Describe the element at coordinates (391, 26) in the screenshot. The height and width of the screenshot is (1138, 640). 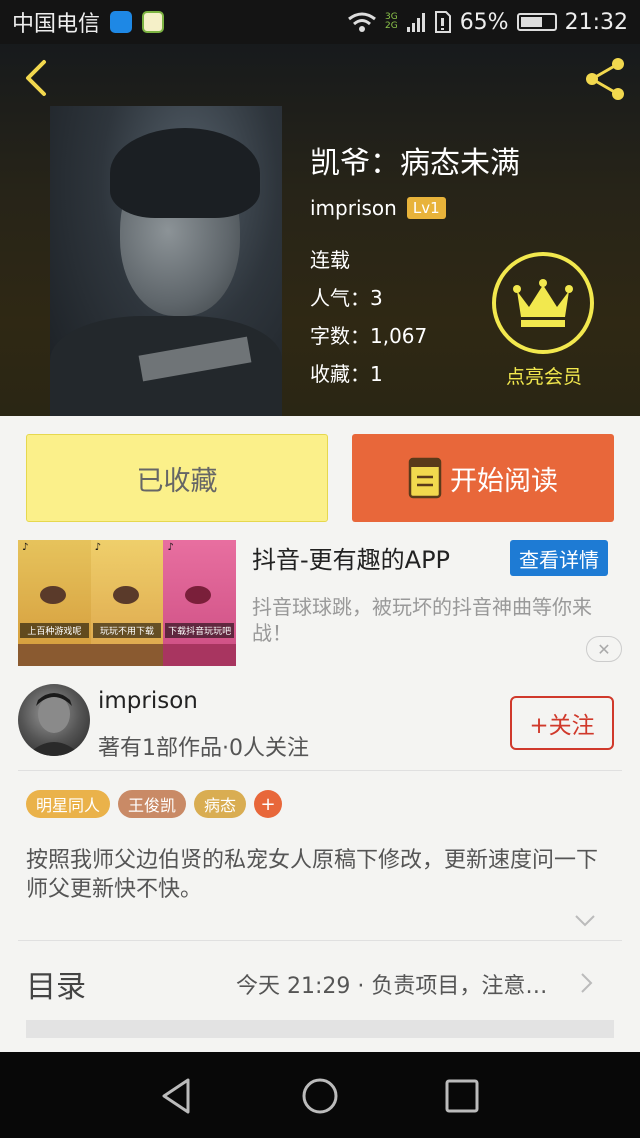
I see `network-2g-label: 2G` at that location.